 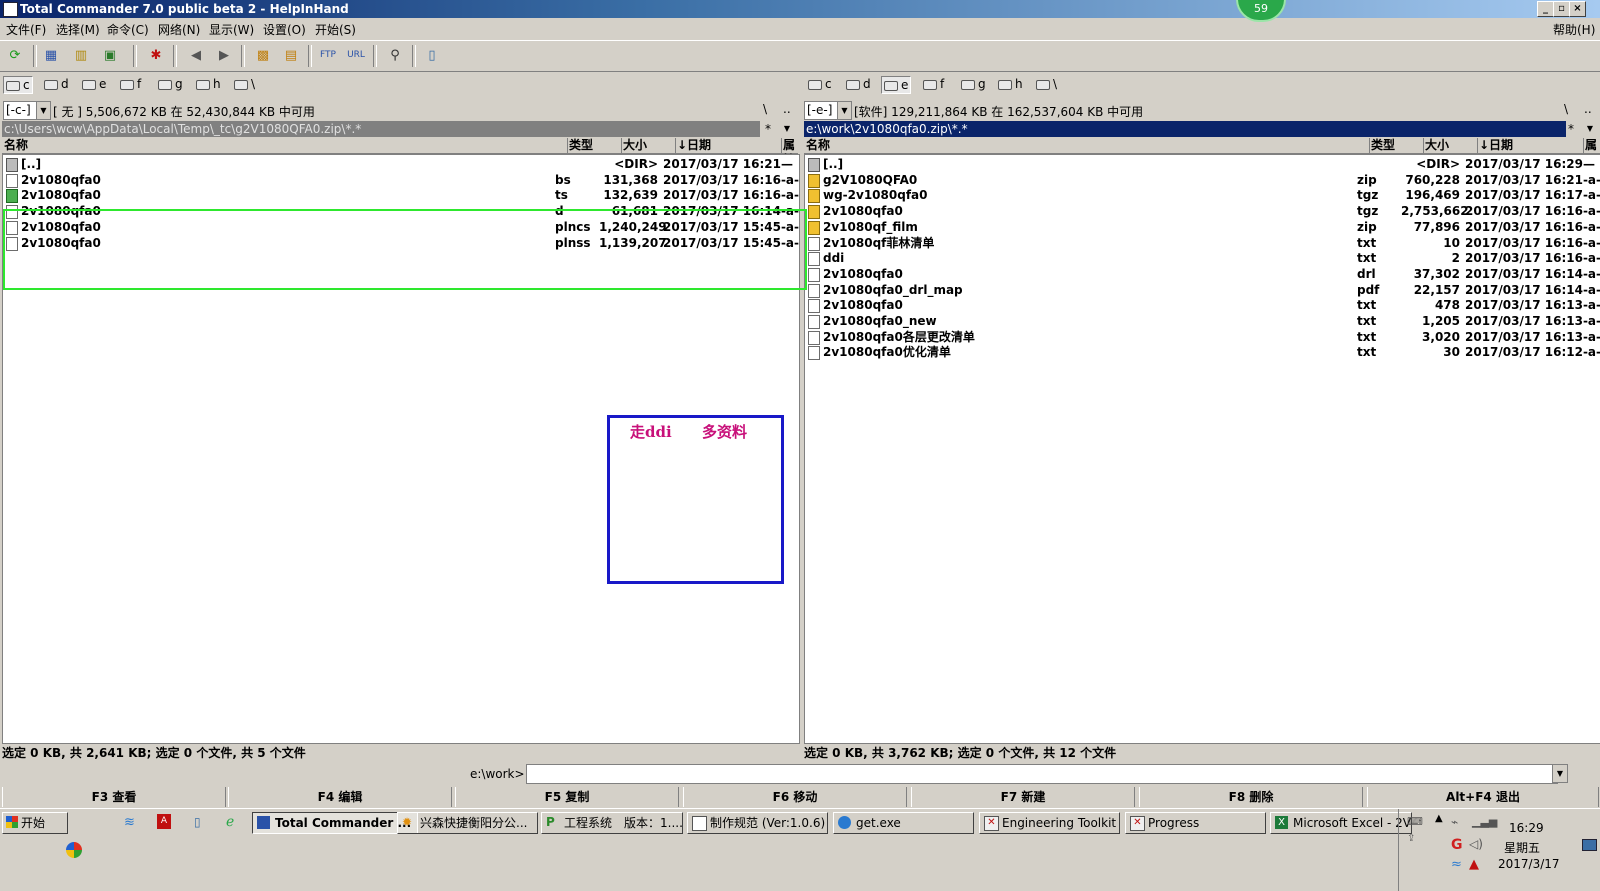 What do you see at coordinates (18, 85) in the screenshot?
I see `left-drive-c: c` at bounding box center [18, 85].